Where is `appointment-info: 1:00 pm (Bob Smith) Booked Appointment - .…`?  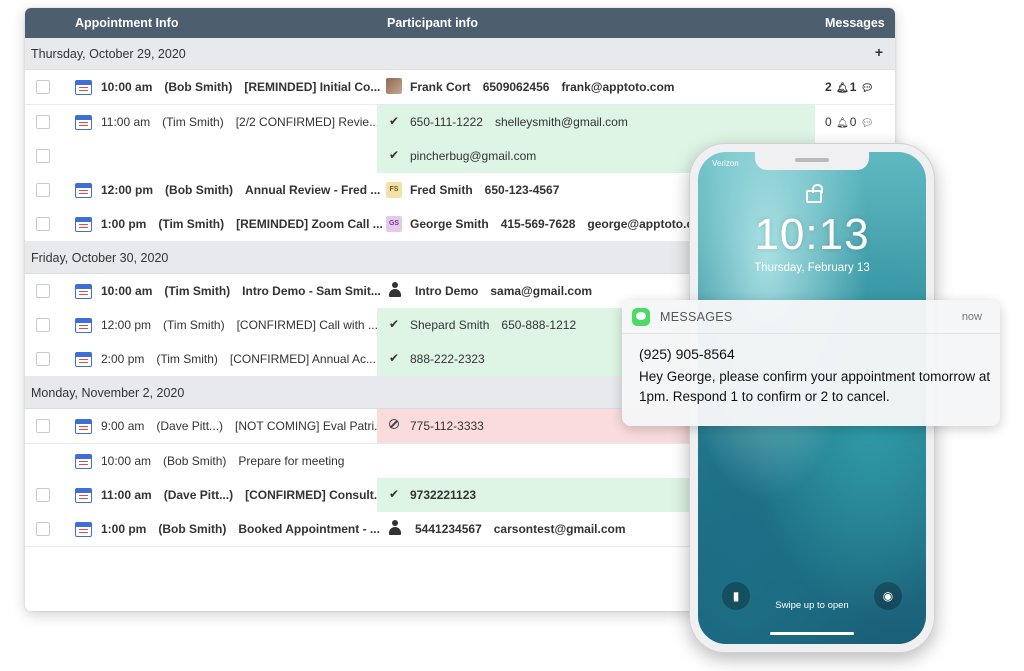 appointment-info: 1:00 pm (Bob Smith) Booked Appointment - .… is located at coordinates (246, 529).